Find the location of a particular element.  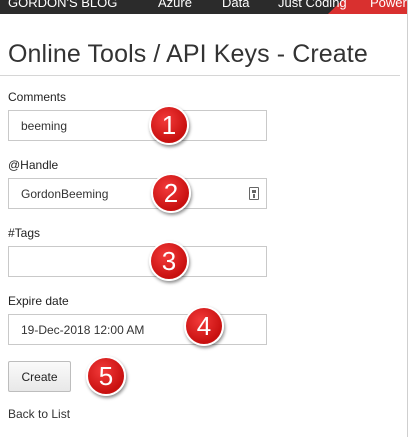

comments-input: beeming is located at coordinates (137, 125).